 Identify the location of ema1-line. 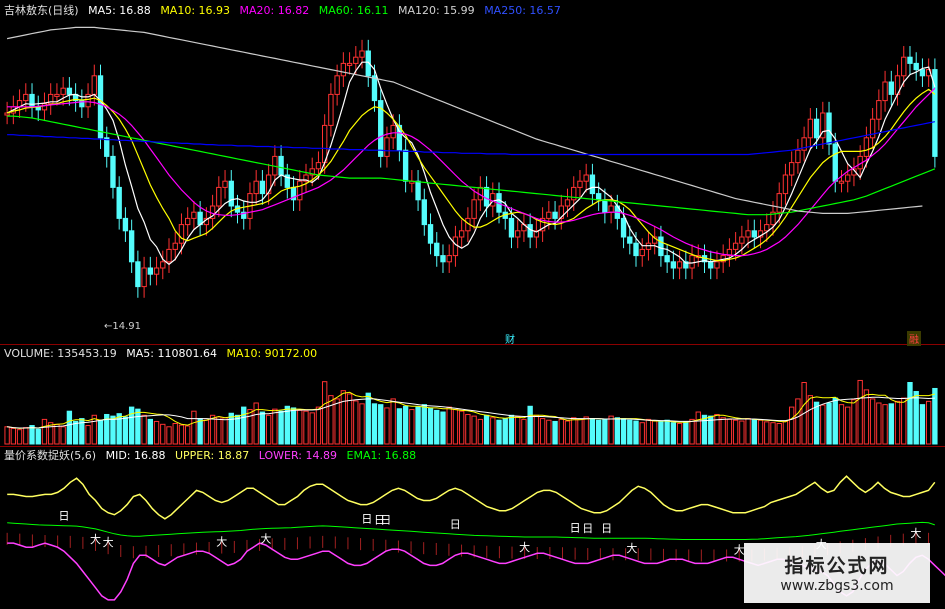
(471, 530).